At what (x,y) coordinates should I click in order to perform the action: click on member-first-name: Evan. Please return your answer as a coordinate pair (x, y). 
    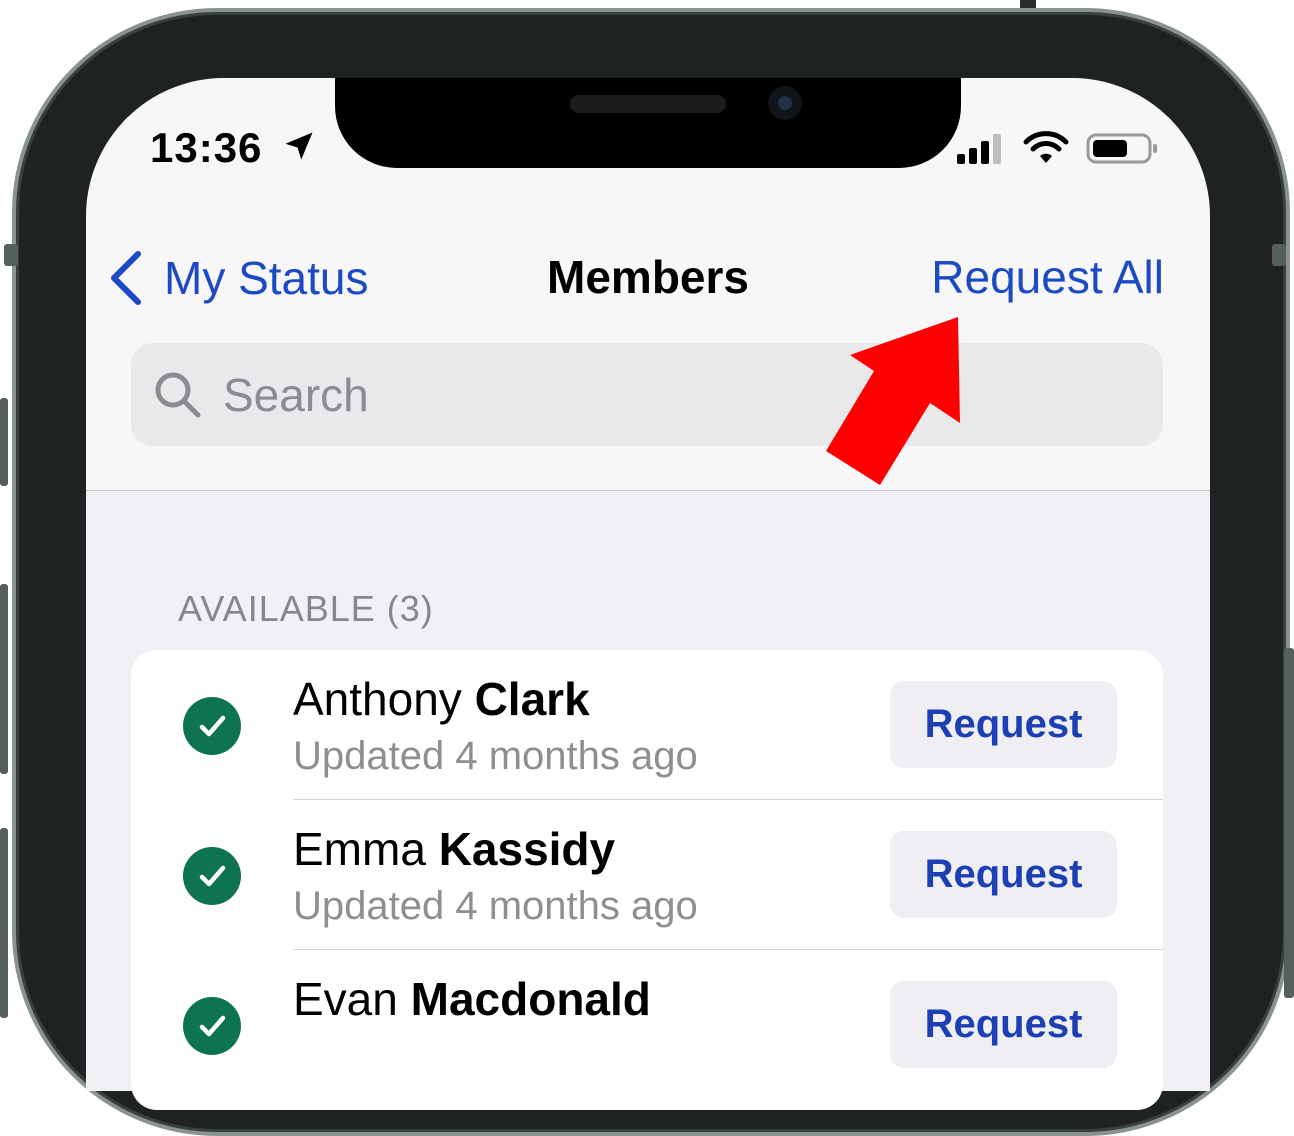
    Looking at the image, I should click on (345, 999).